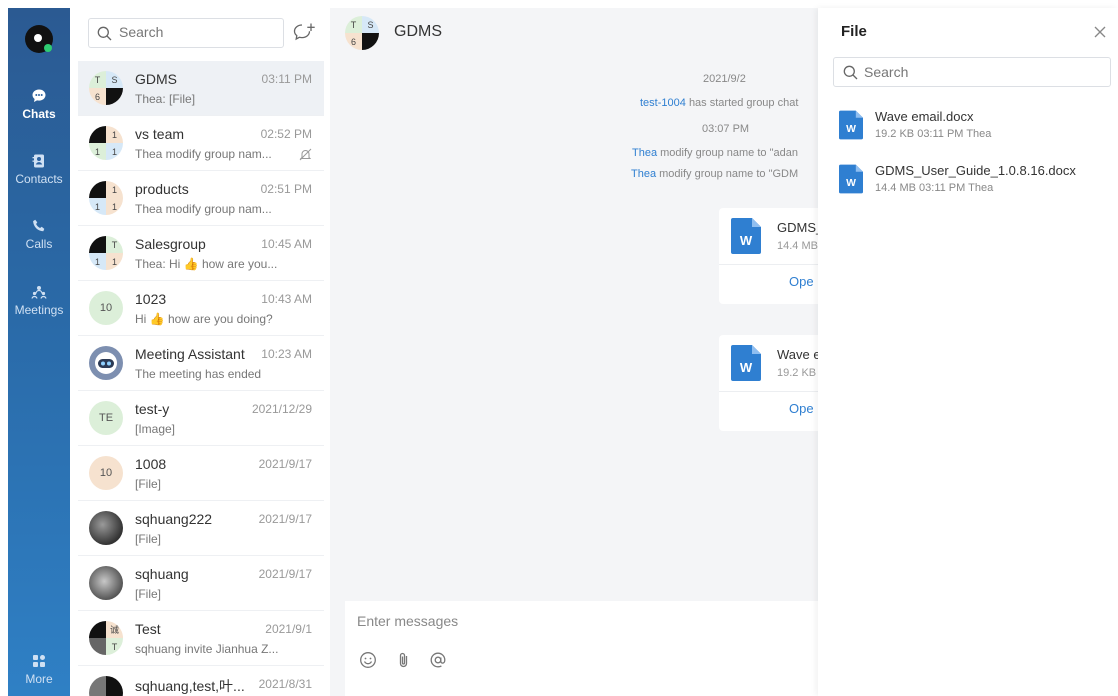 The height and width of the screenshot is (696, 1118). What do you see at coordinates (800, 227) in the screenshot?
I see `file-name: GDMS_` at bounding box center [800, 227].